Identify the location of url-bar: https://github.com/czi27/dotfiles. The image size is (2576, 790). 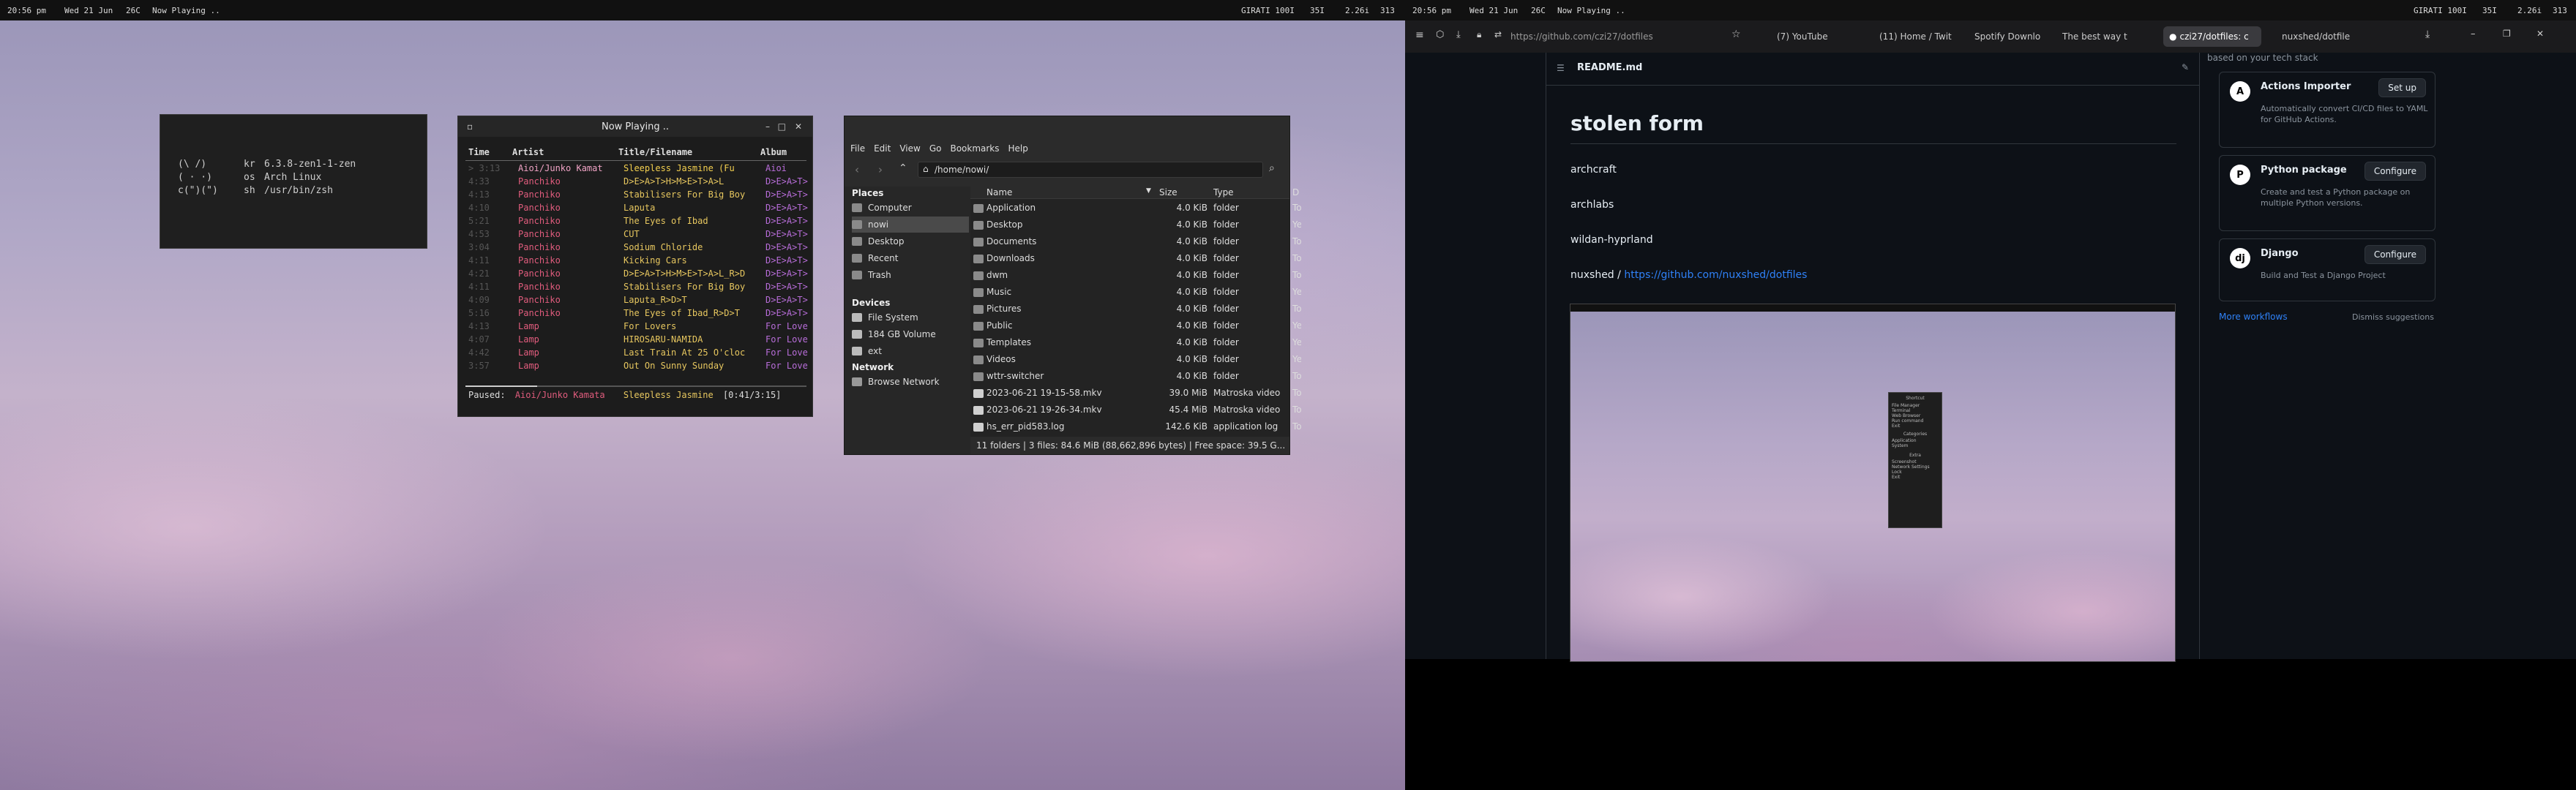
(1581, 36).